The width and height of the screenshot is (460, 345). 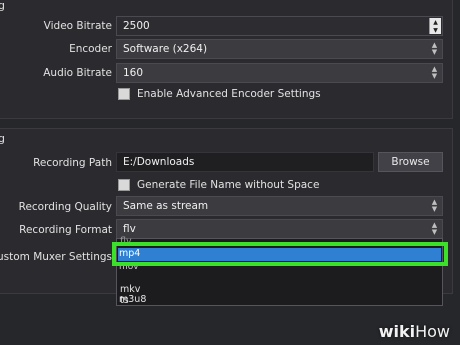 What do you see at coordinates (397, 331) in the screenshot?
I see `watermark-wiki: wiki` at bounding box center [397, 331].